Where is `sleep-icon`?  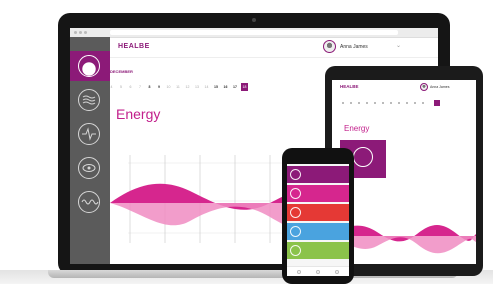 sleep-icon is located at coordinates (295, 231).